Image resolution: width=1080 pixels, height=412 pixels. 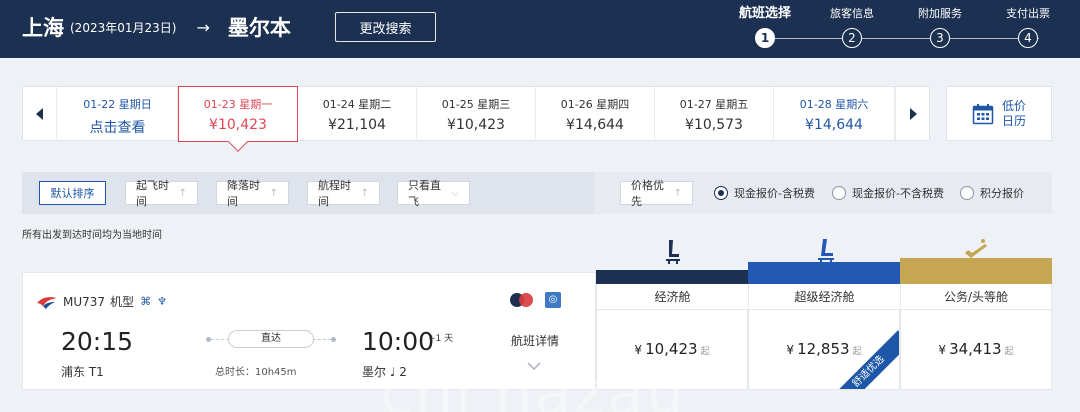 What do you see at coordinates (152, 193) in the screenshot?
I see `sort-label: 起飞时间` at bounding box center [152, 193].